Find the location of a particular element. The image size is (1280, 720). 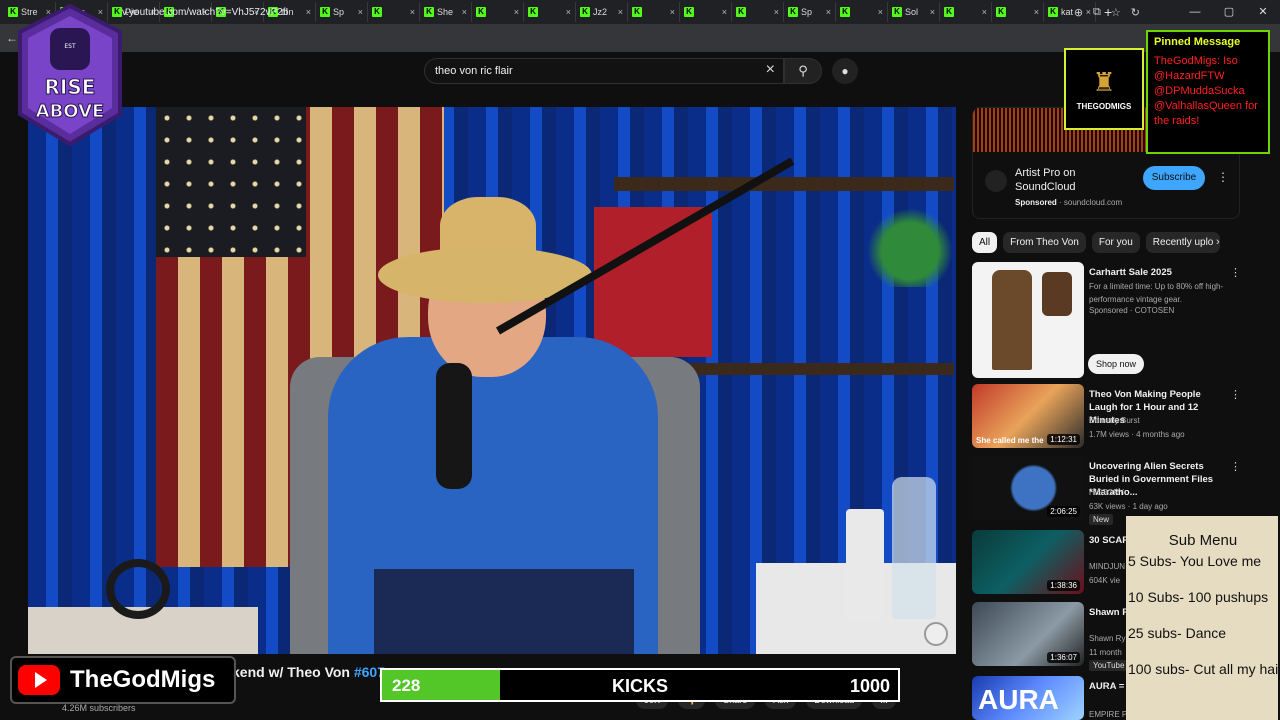

rec-thumbnail: 1:38:36 is located at coordinates (1028, 562).